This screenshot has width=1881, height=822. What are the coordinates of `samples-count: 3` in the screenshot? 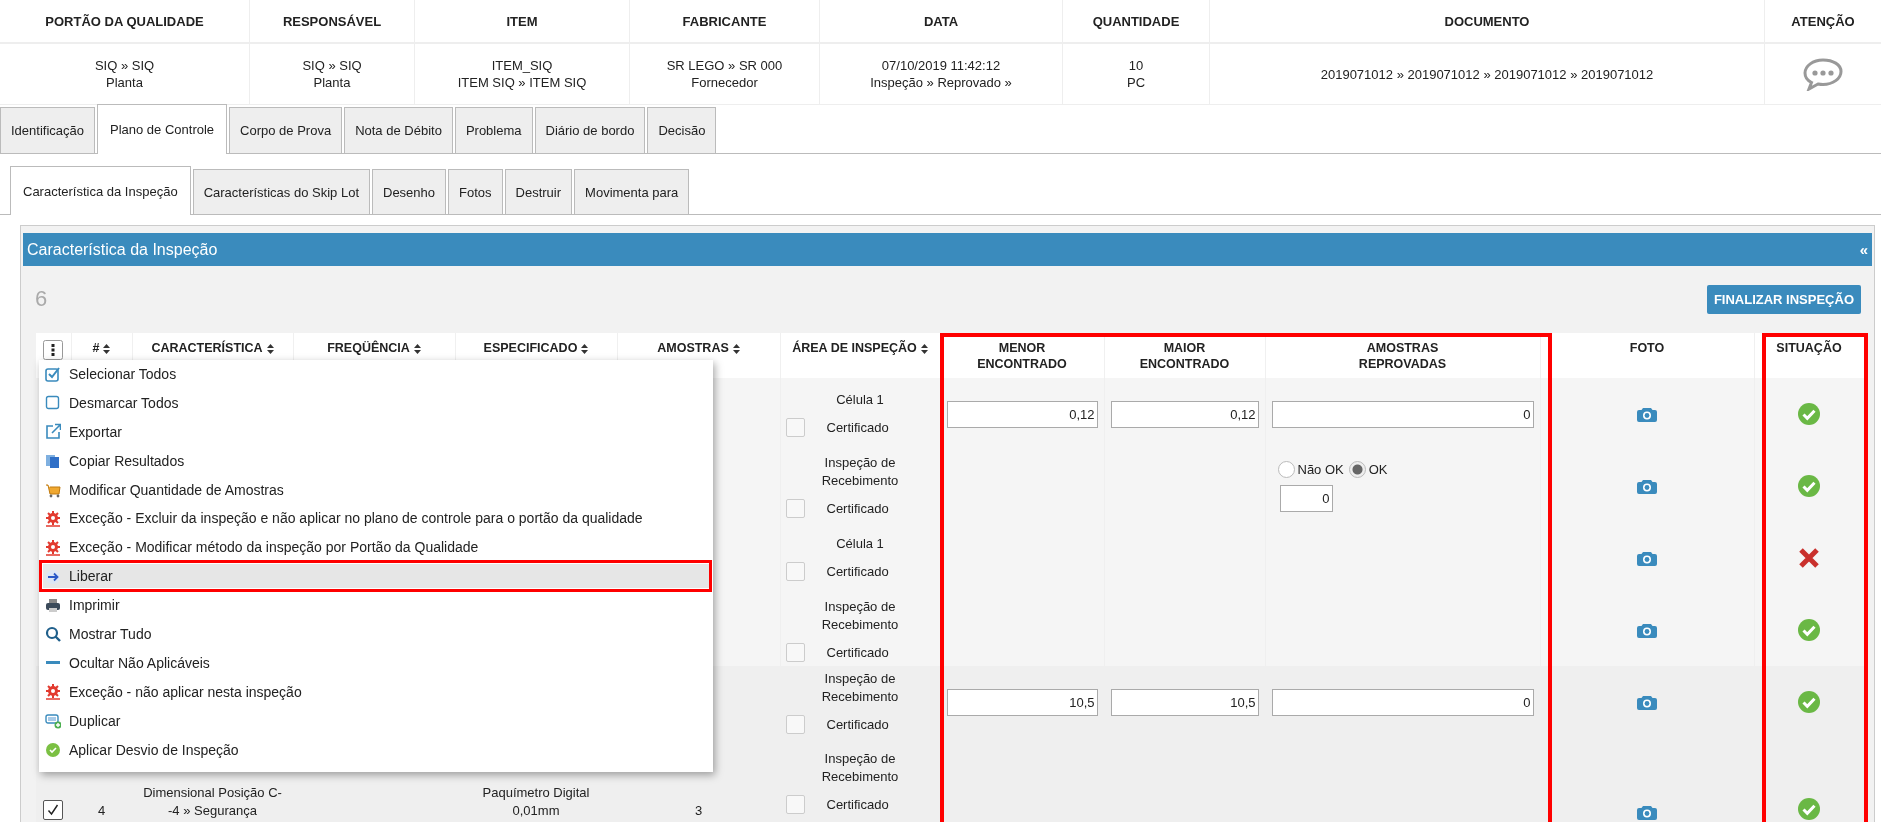 It's located at (698, 810).